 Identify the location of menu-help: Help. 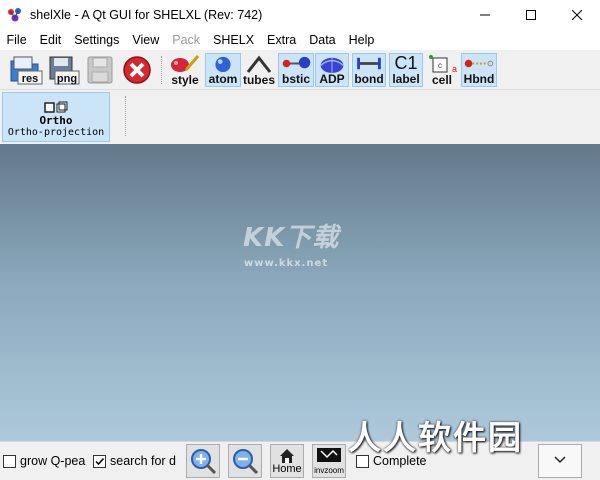
(361, 40).